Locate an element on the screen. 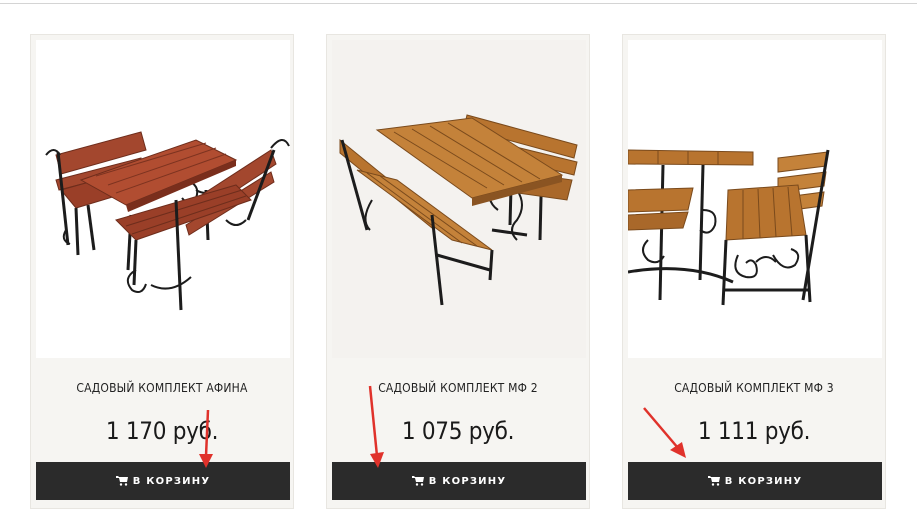 This screenshot has width=917, height=527. top-divider is located at coordinates (458, 3).